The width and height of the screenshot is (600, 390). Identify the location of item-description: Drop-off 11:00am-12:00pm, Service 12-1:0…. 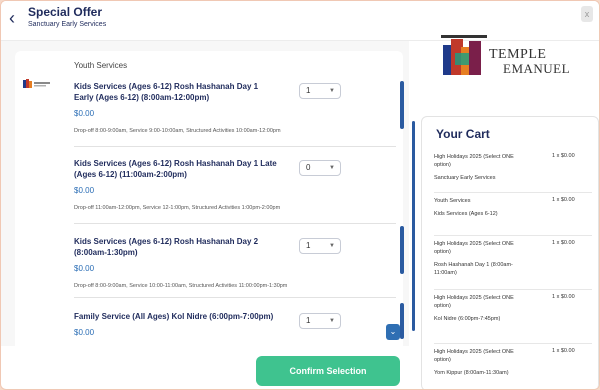
(177, 208).